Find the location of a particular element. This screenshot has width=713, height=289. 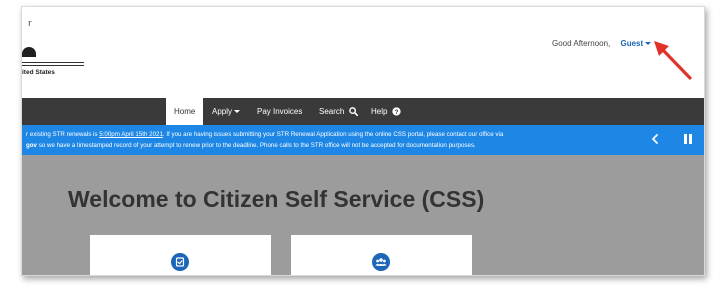

announcement-text: r existing STR renewals is is located at coordinates (63, 134).